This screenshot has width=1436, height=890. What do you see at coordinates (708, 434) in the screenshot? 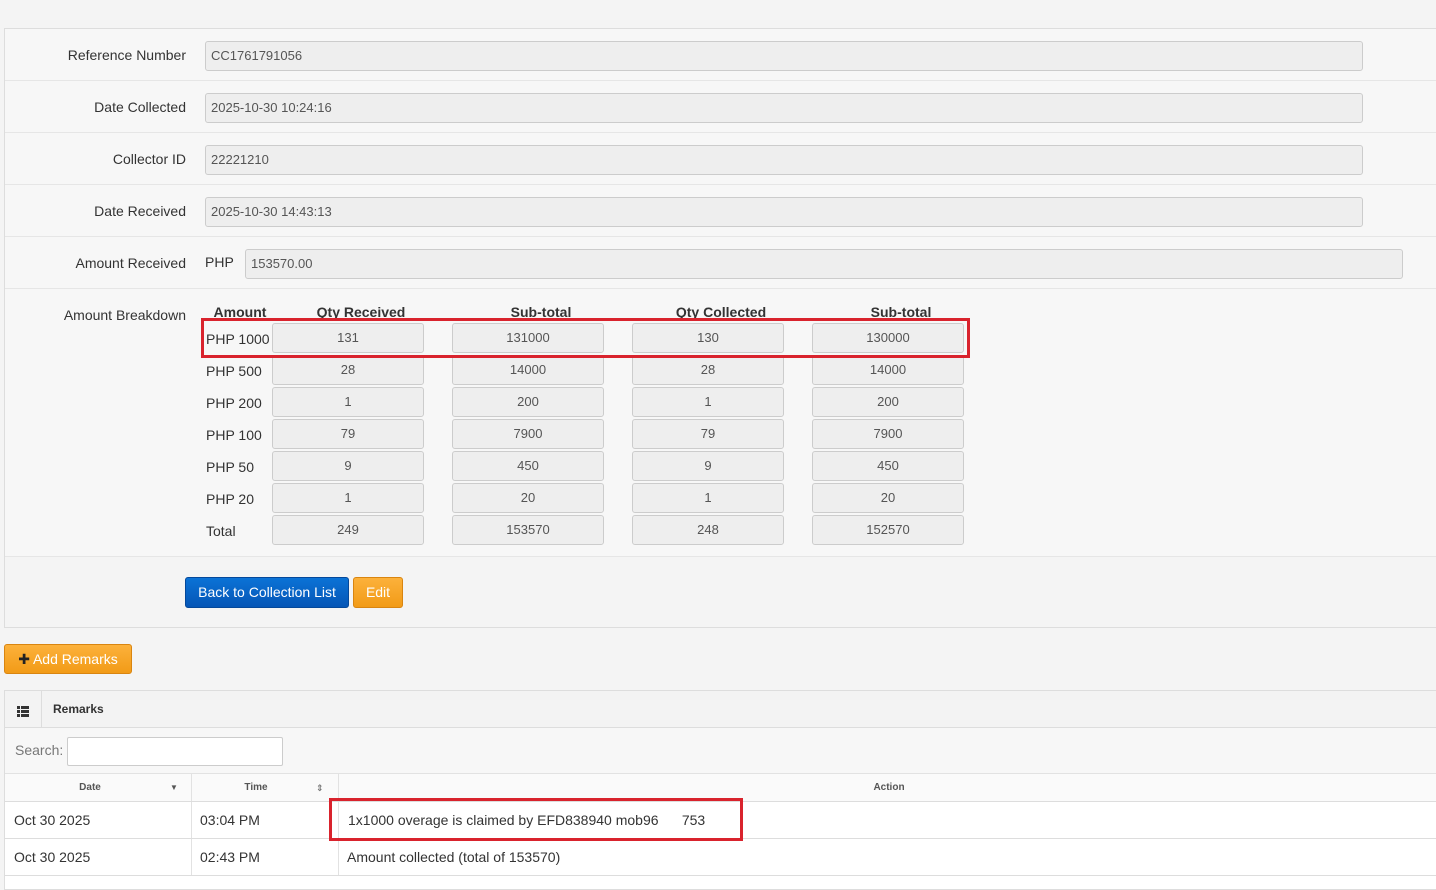
I see `qty-collected-cell: 79` at bounding box center [708, 434].